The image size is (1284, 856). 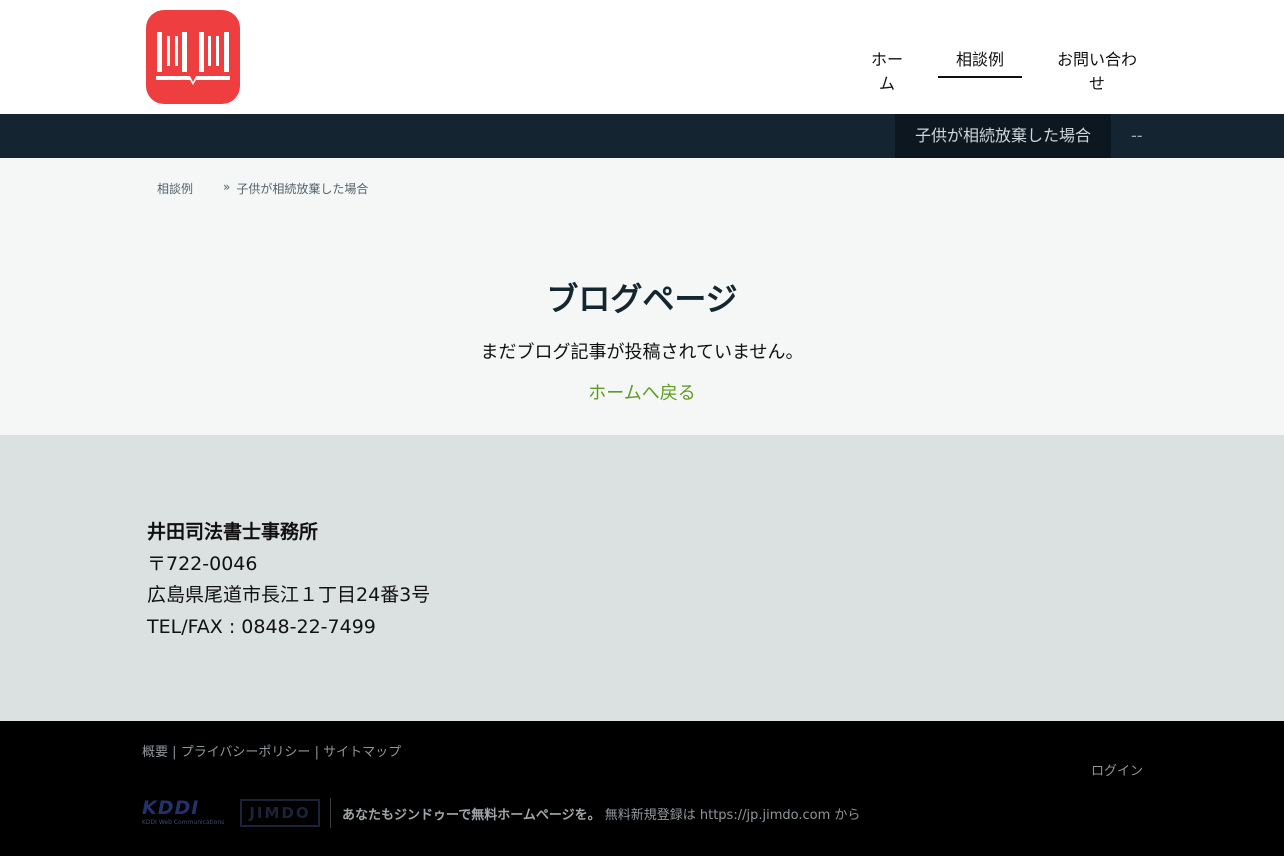 What do you see at coordinates (193, 57) in the screenshot?
I see `site-logo-book-icon` at bounding box center [193, 57].